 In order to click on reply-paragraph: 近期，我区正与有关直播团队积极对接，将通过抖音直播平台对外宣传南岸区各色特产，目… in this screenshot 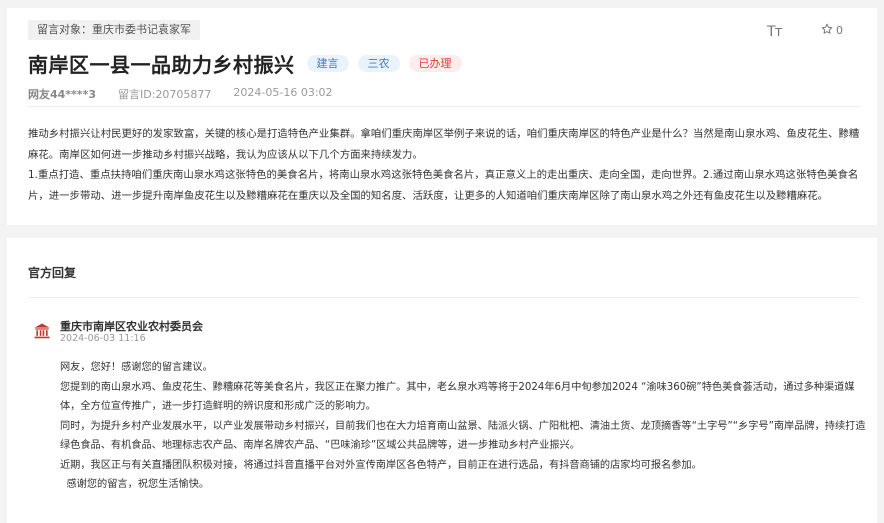, I will do `click(381, 465)`.